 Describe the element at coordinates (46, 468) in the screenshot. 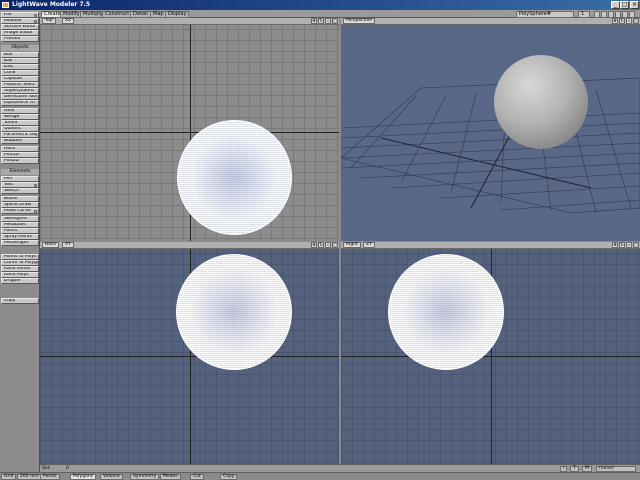

I see `selection-label: Sel:` at that location.